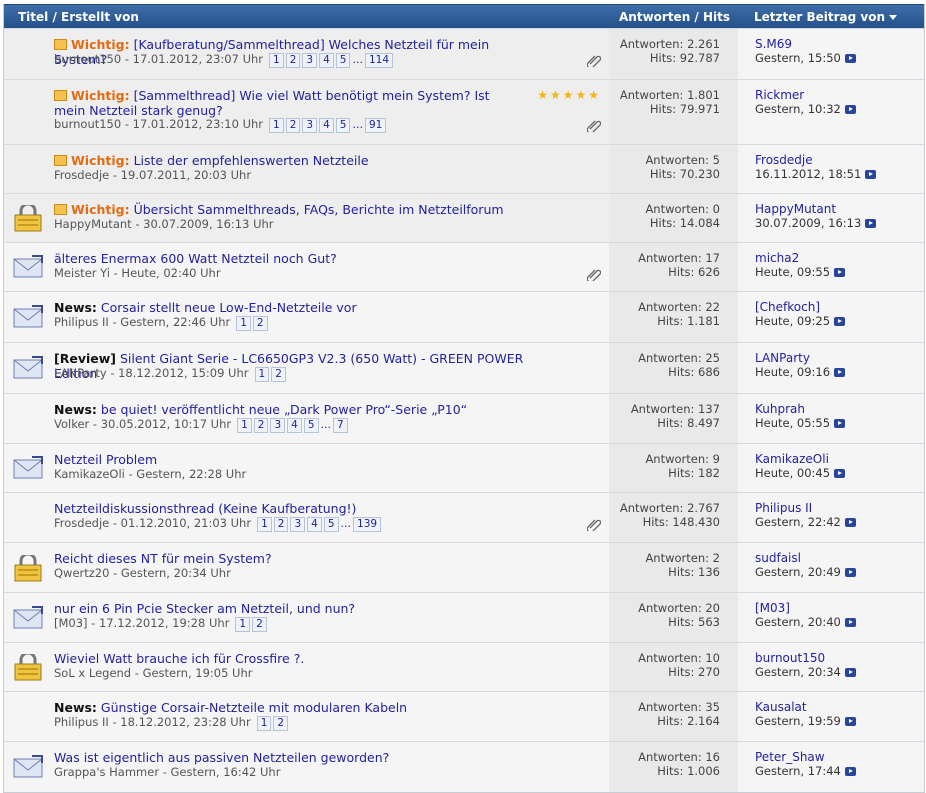 The width and height of the screenshot is (926, 793). What do you see at coordinates (375, 125) in the screenshot?
I see `page-link: 91` at bounding box center [375, 125].